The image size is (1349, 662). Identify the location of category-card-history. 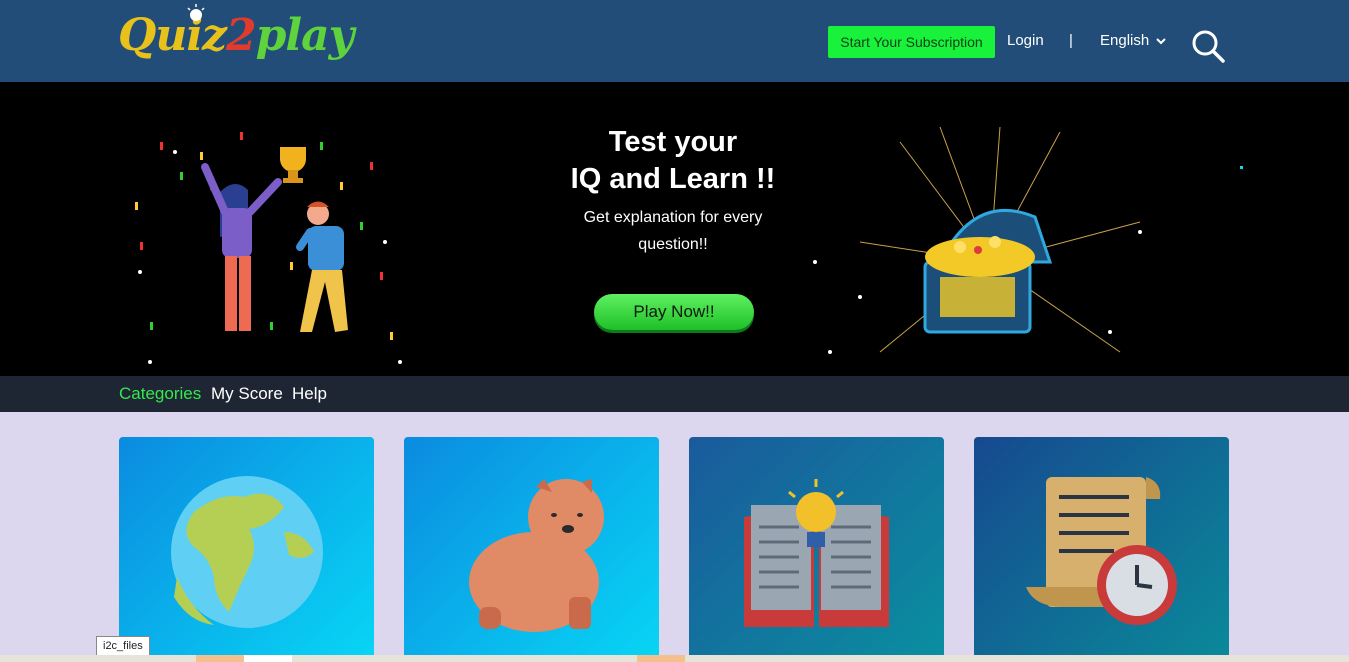
(1101, 549).